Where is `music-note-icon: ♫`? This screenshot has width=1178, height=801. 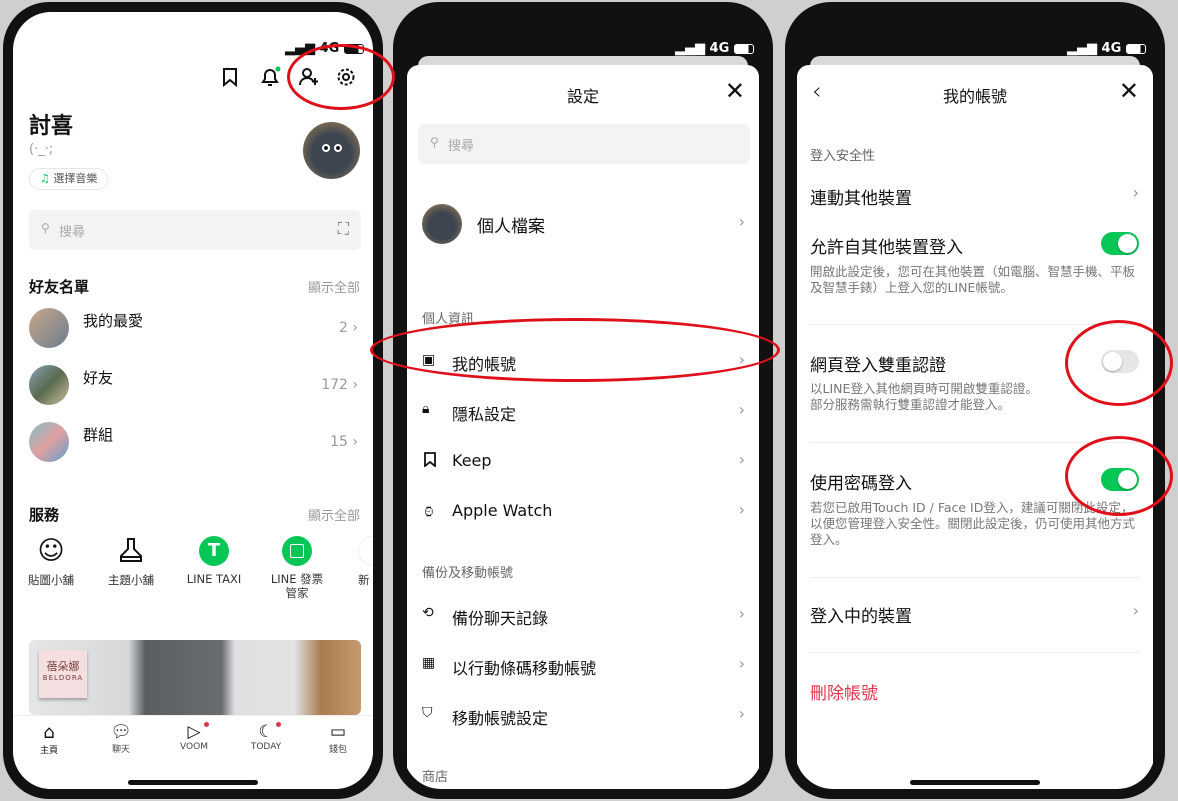
music-note-icon: ♫ is located at coordinates (45, 178).